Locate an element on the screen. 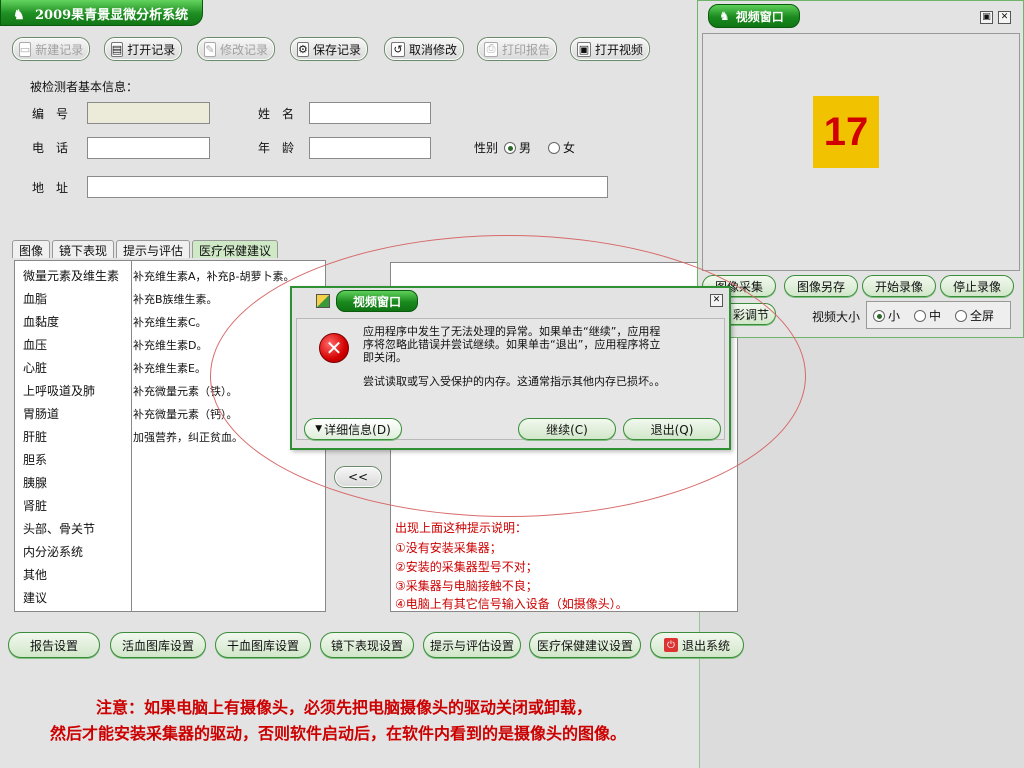  note-line: ③采集器与电脑接触不良； is located at coordinates (466, 586).